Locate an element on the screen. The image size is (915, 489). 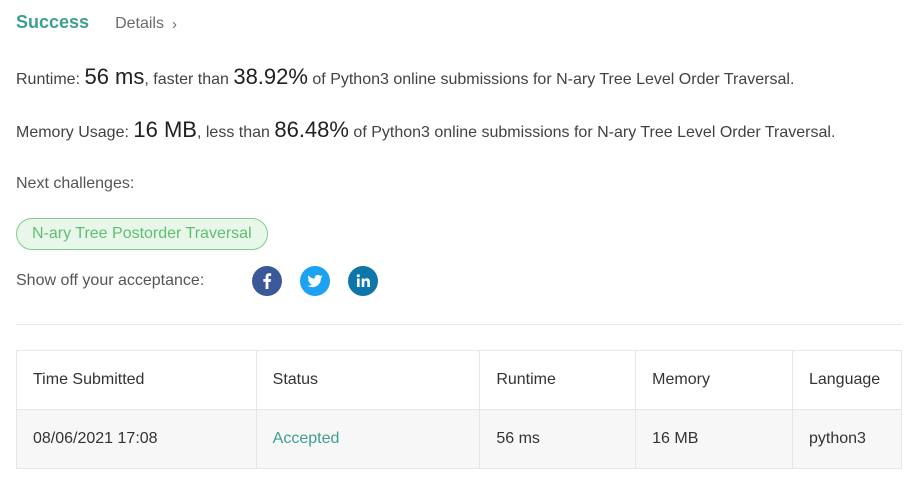
column-header-status: Status is located at coordinates (368, 380).